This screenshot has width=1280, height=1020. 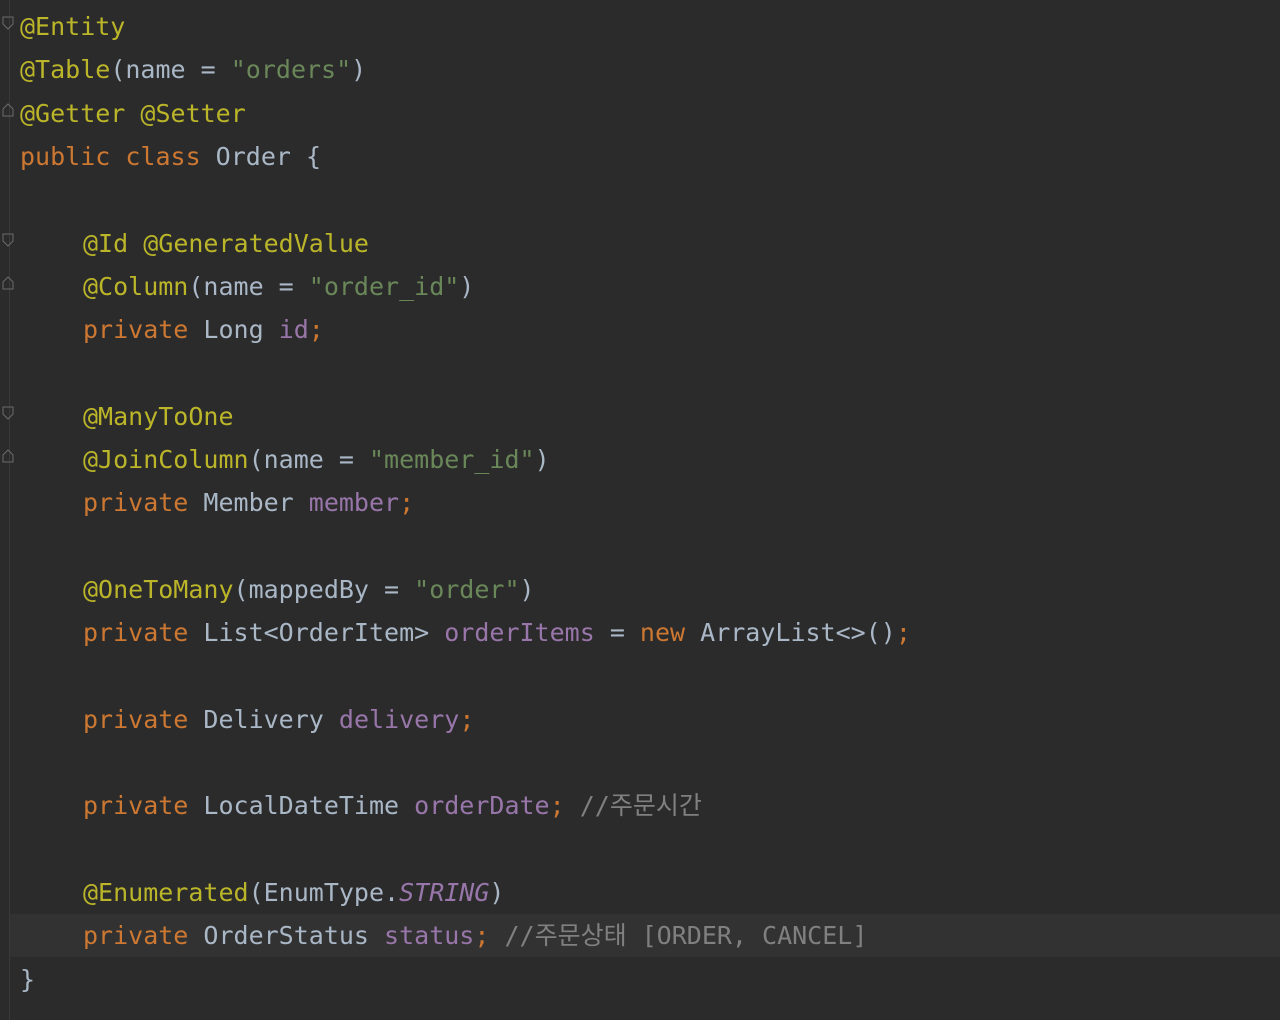 I want to click on code-token: @OneToMany, so click(x=158, y=589).